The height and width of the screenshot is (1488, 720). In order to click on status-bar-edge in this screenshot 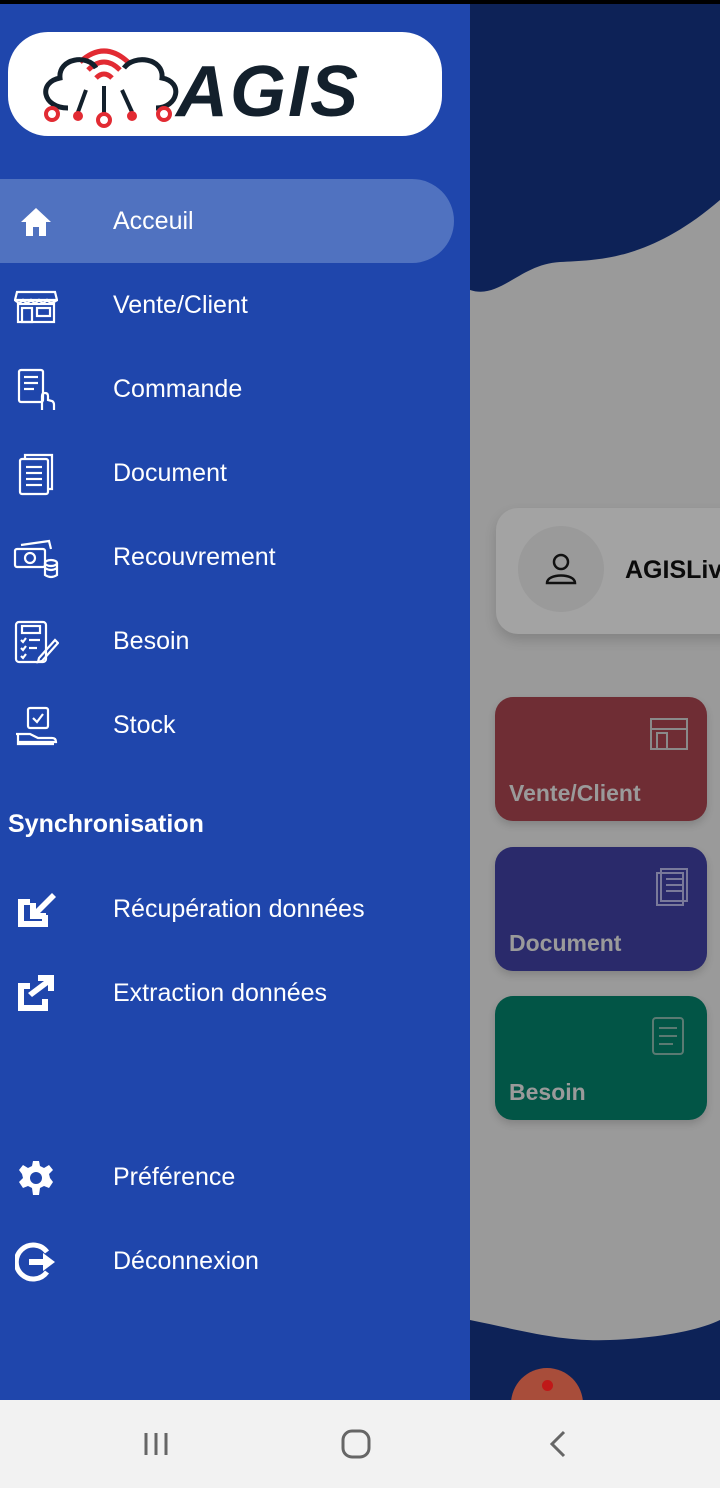, I will do `click(360, 2)`.